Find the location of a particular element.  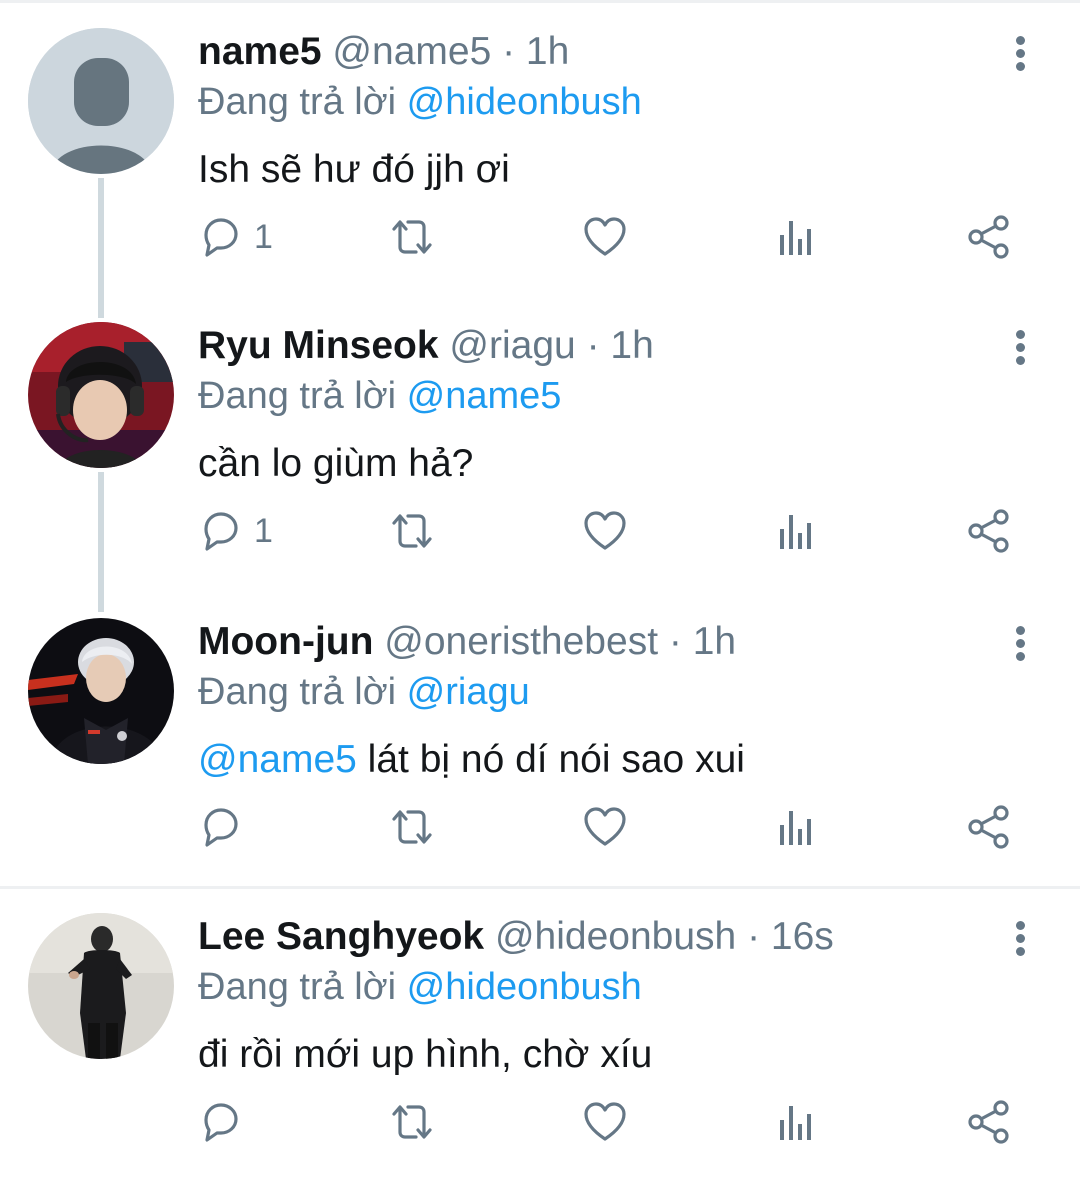

display-name: Moon-jun is located at coordinates (285, 641).